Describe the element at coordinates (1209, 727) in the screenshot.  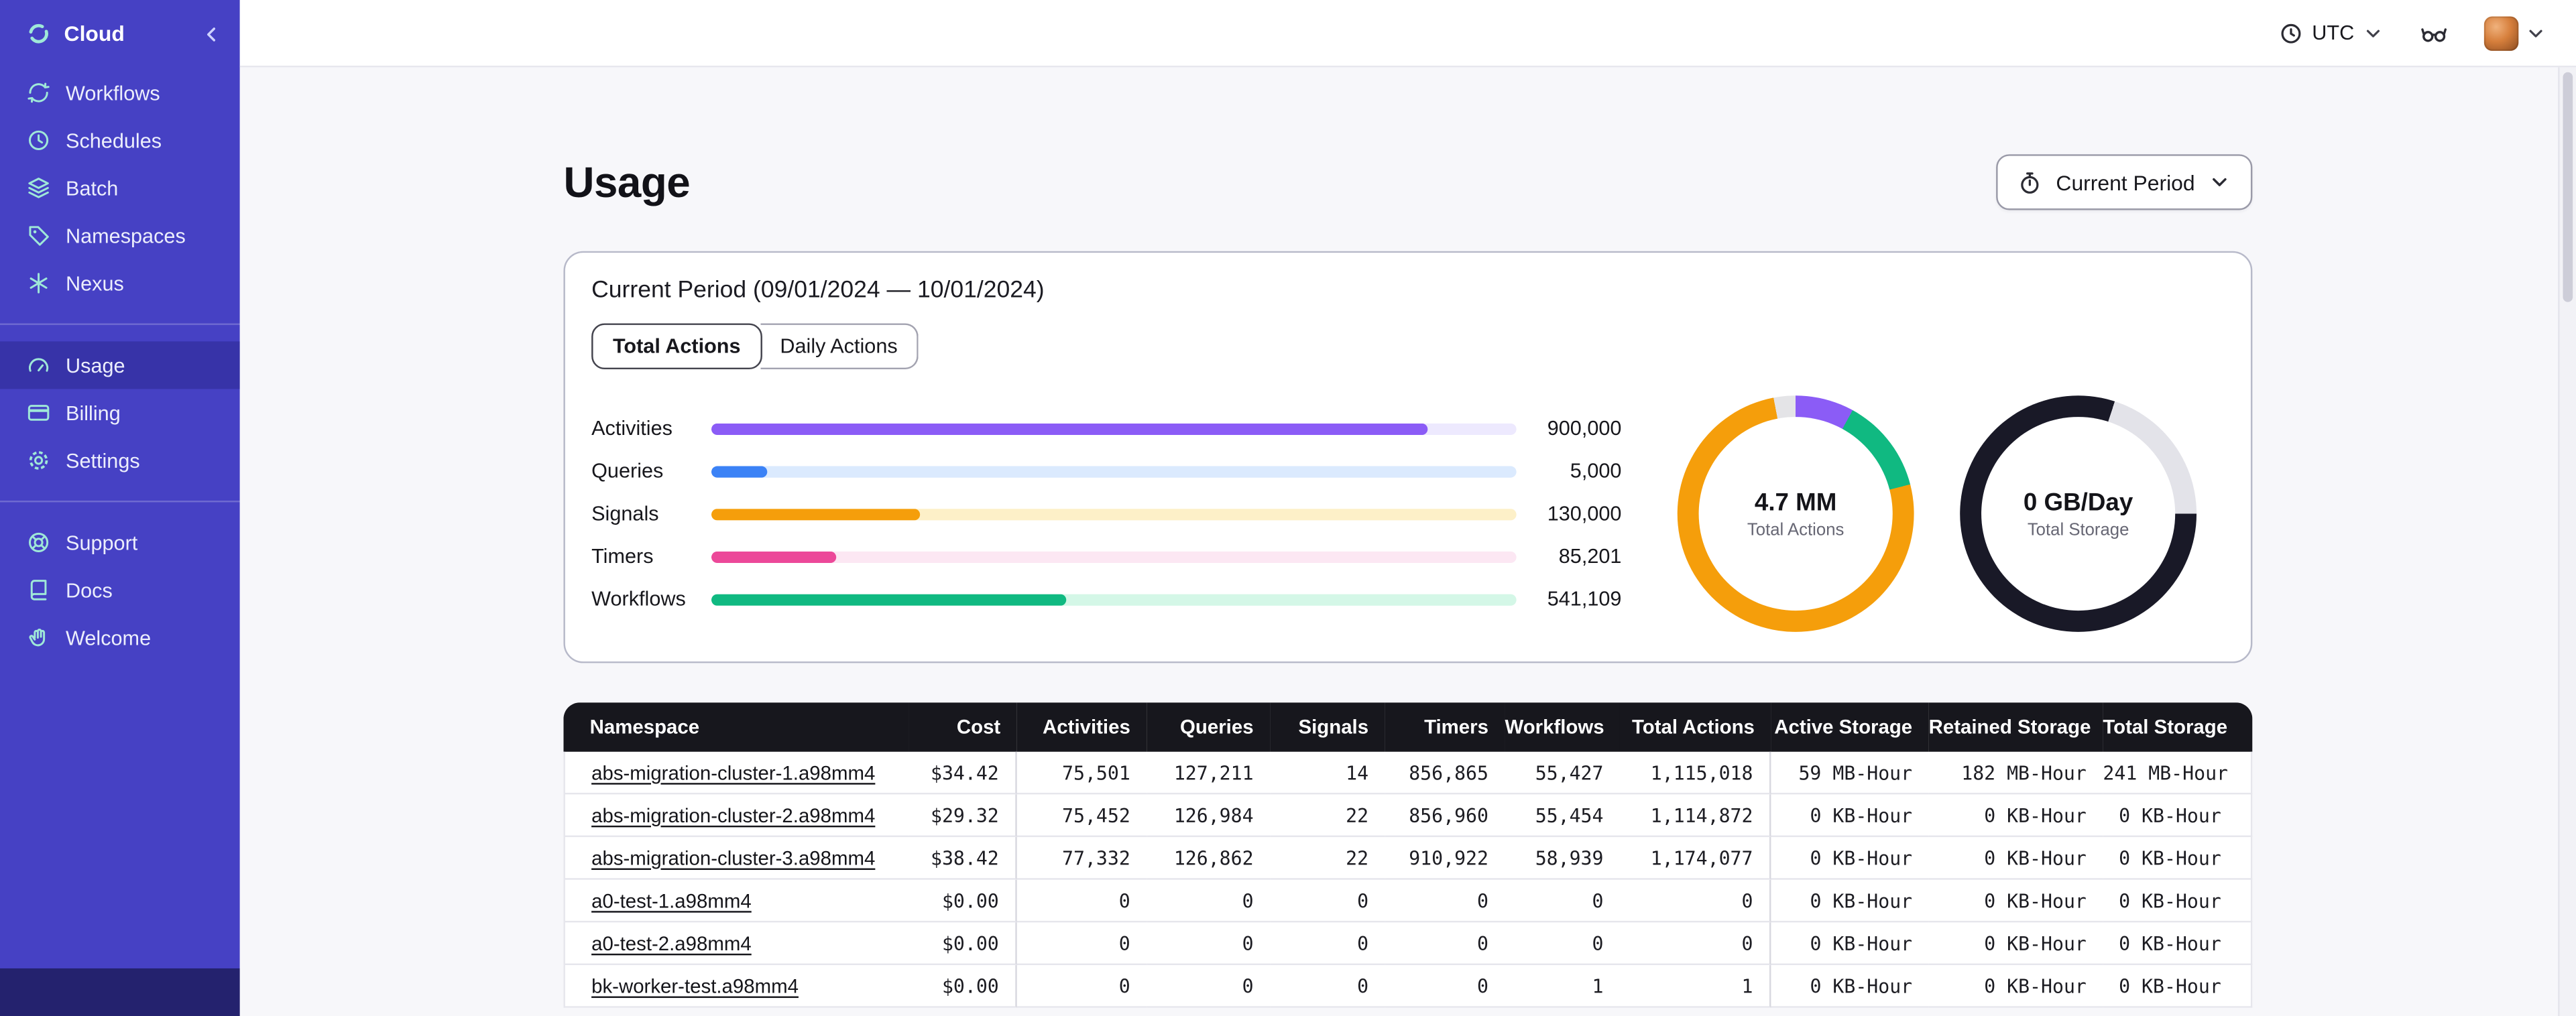
I see `column-header: Queries` at that location.